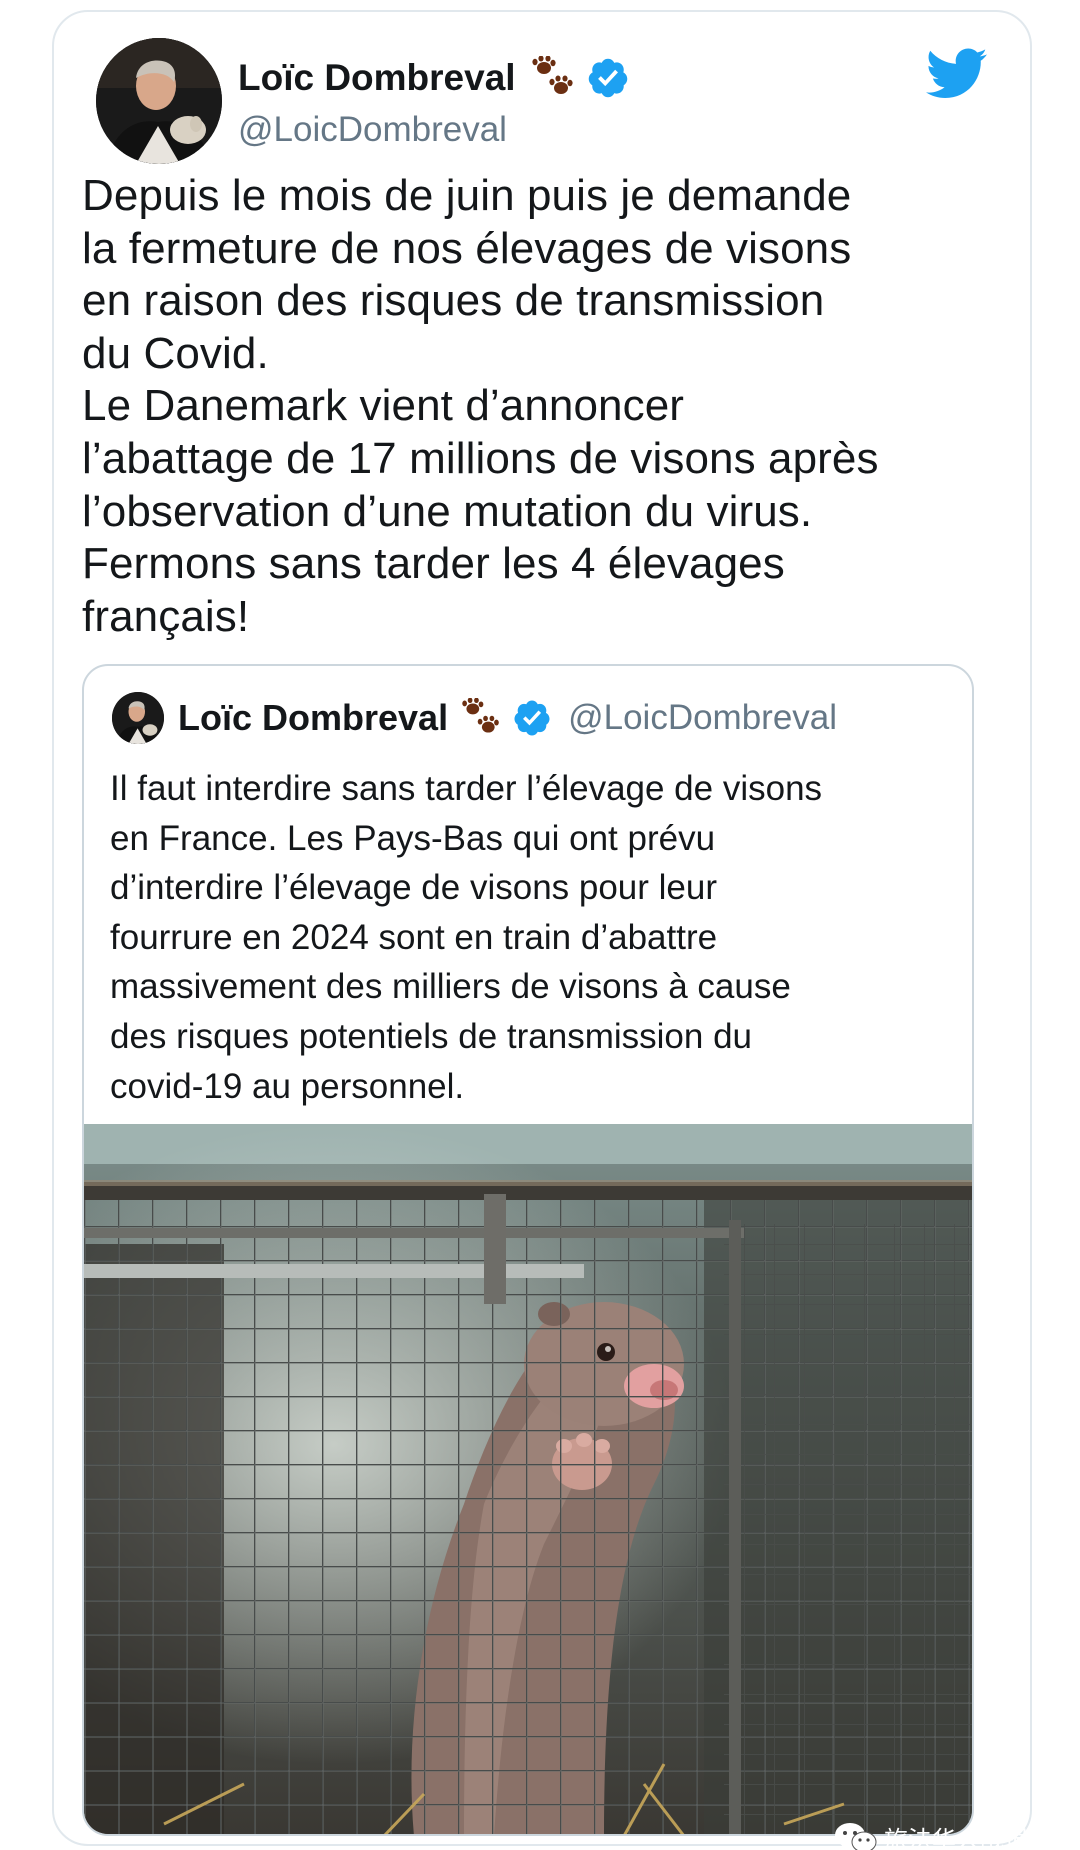 The width and height of the screenshot is (1080, 1850). What do you see at coordinates (956, 1838) in the screenshot?
I see `watermark-text: 旅法华人战报` at bounding box center [956, 1838].